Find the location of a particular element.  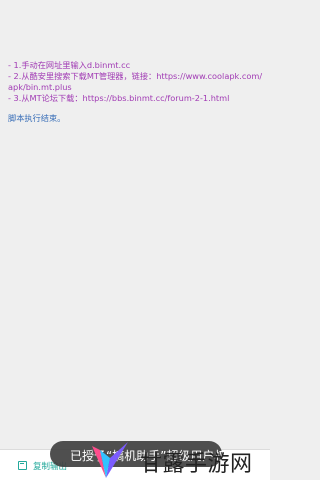

watermark-logo-icon is located at coordinates (110, 460).